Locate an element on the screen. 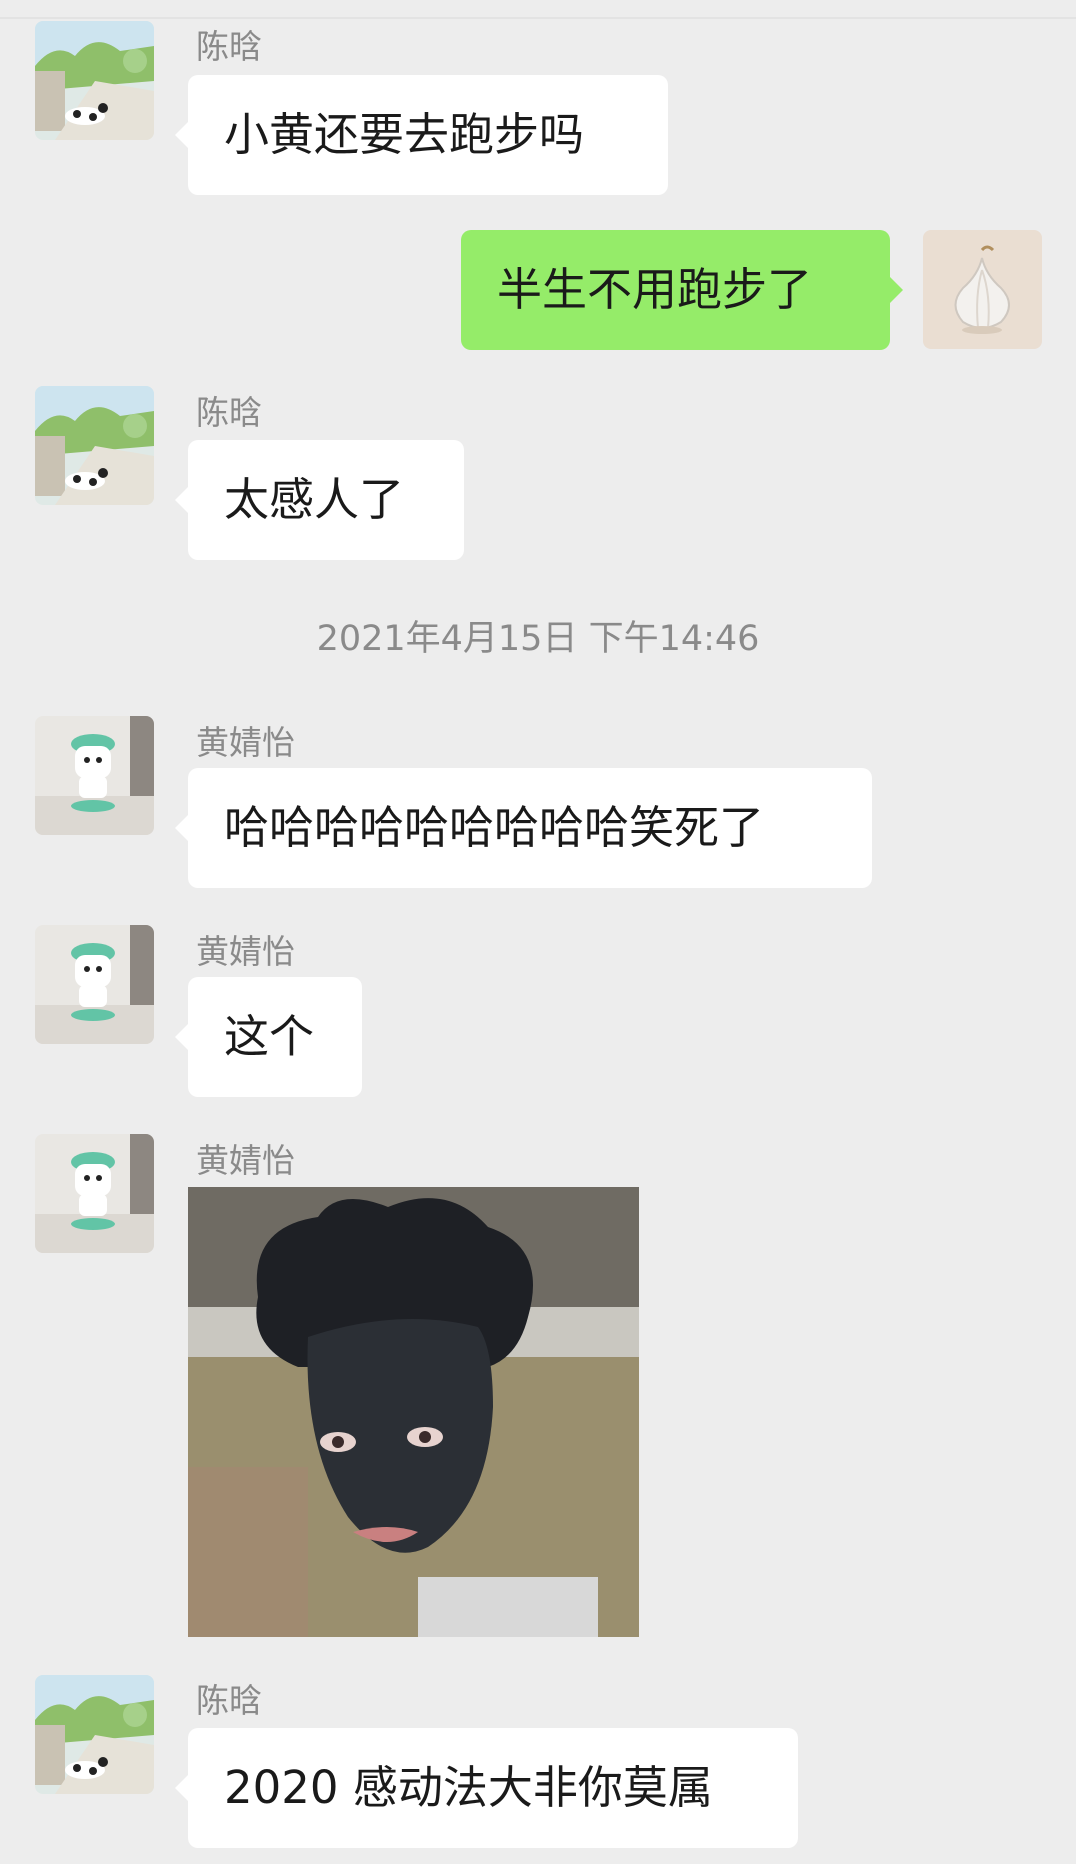 The height and width of the screenshot is (1864, 1076). message-bubble: 太感人了 is located at coordinates (319, 500).